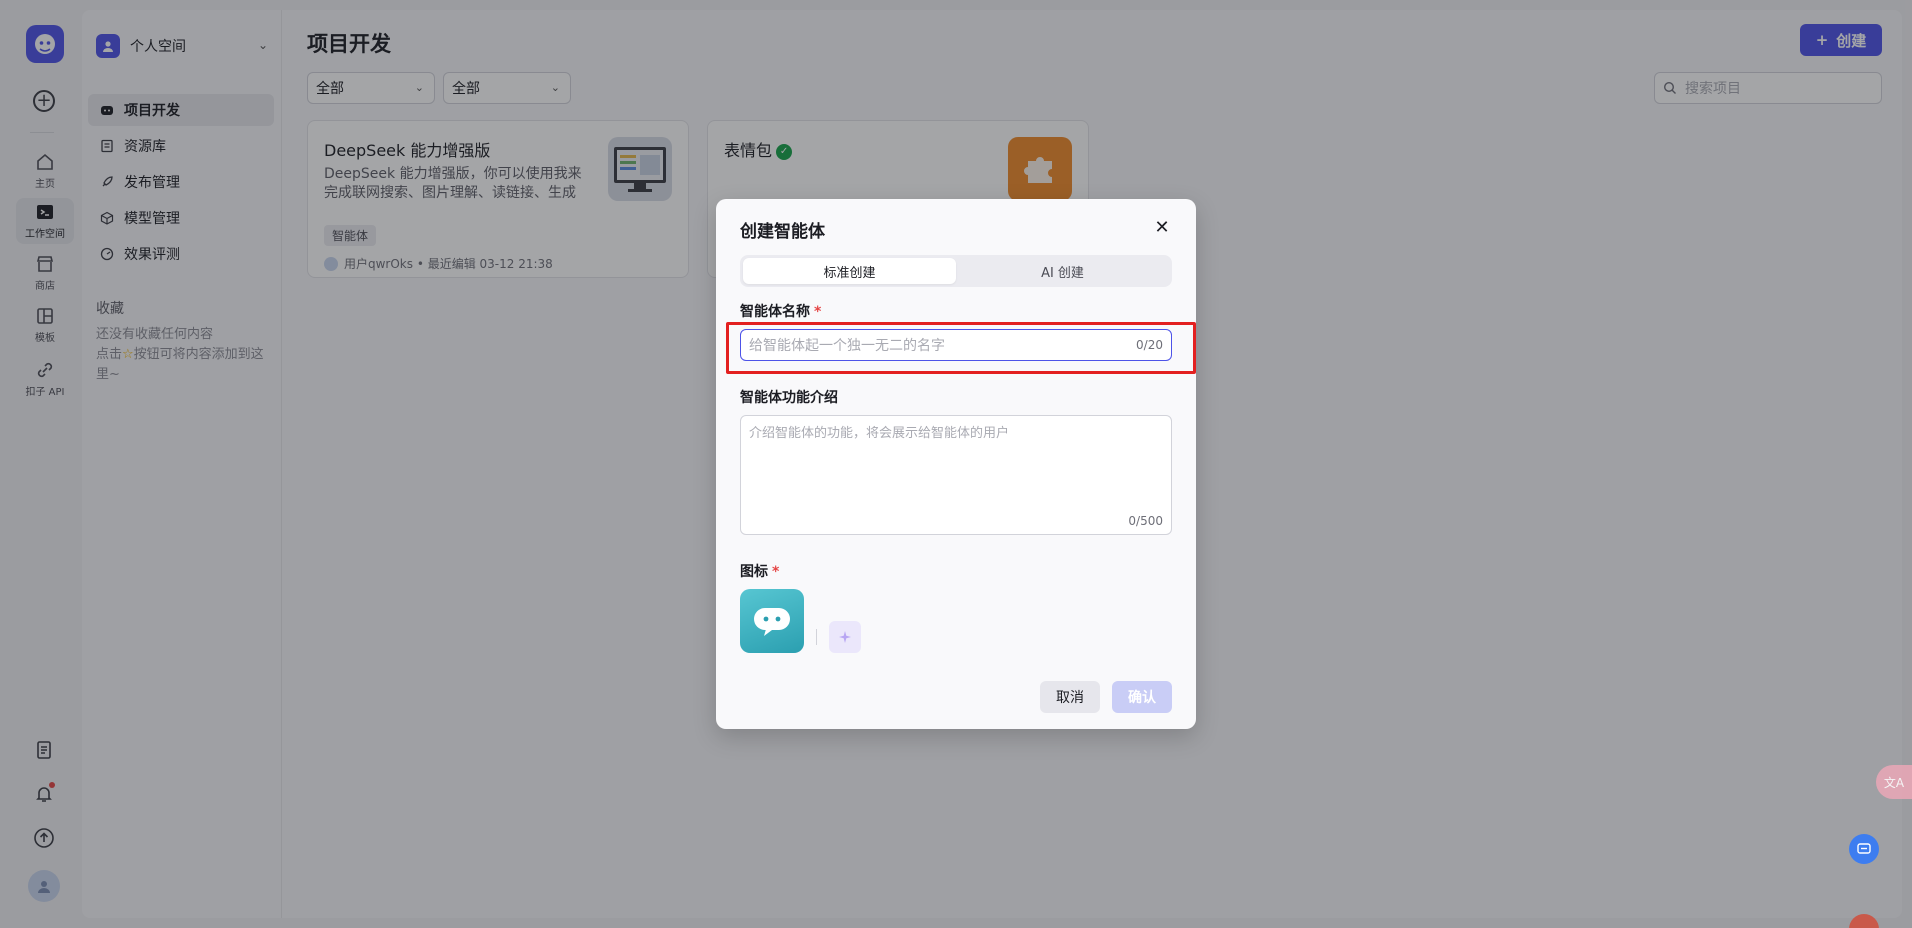  Describe the element at coordinates (1062, 271) in the screenshot. I see `tab-ai-create: AI 创建` at that location.